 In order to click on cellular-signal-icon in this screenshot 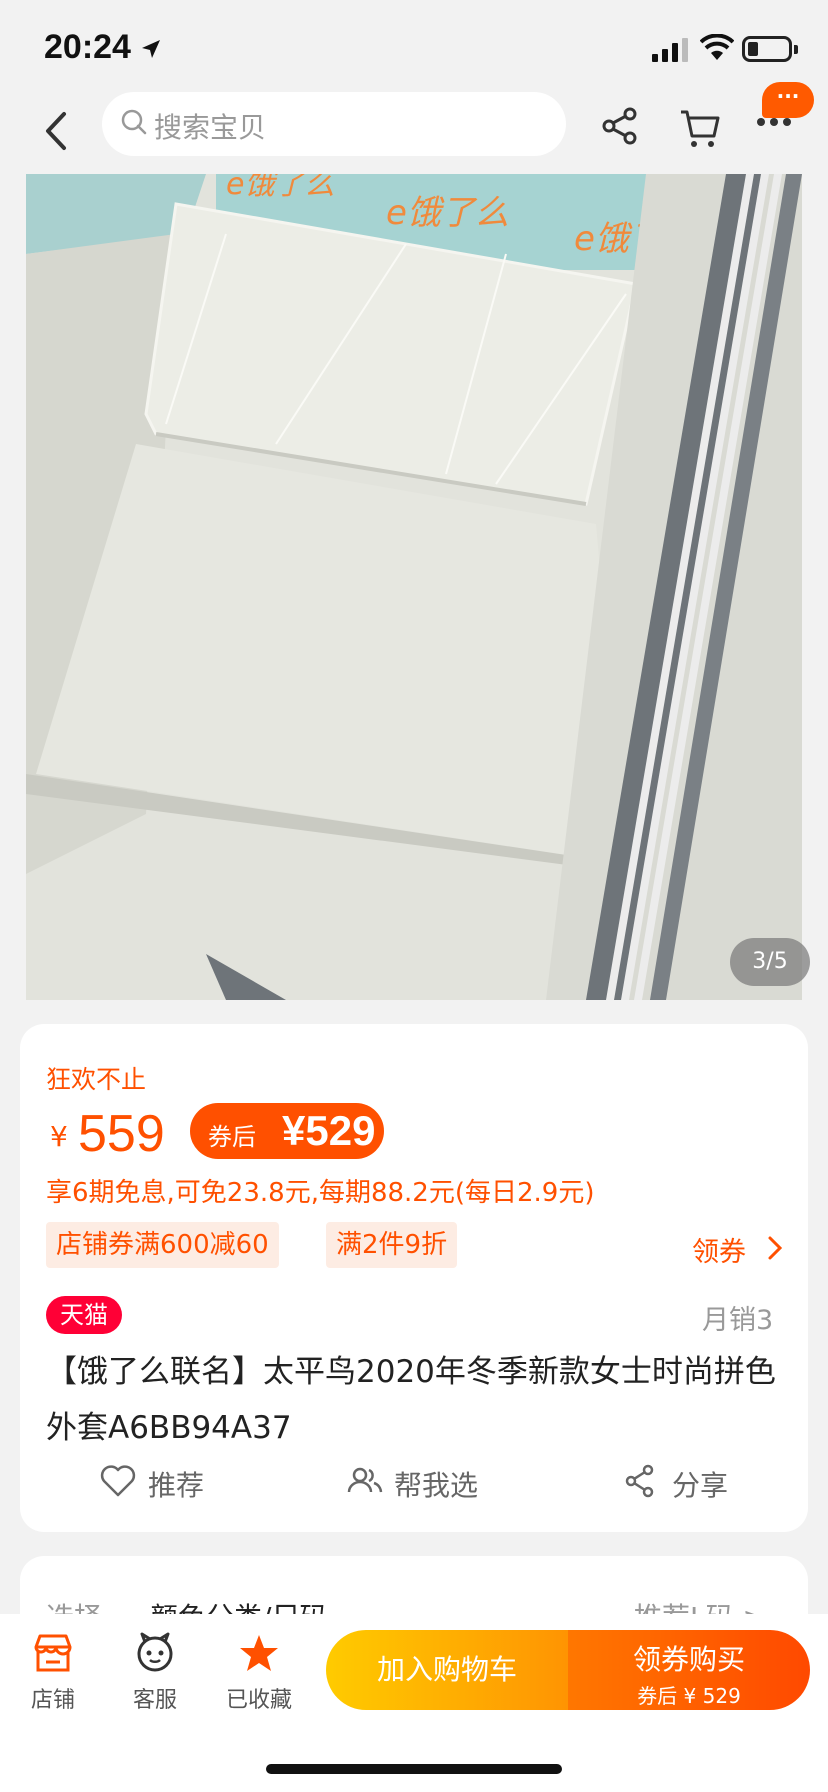, I will do `click(670, 50)`.